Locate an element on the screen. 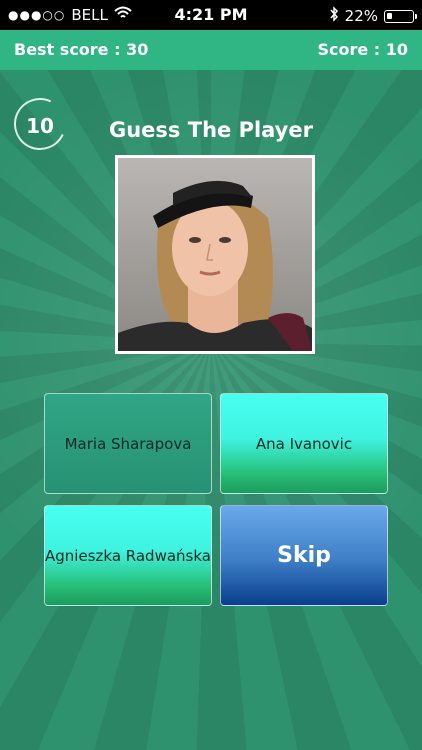  skip-button: Skip is located at coordinates (304, 555).